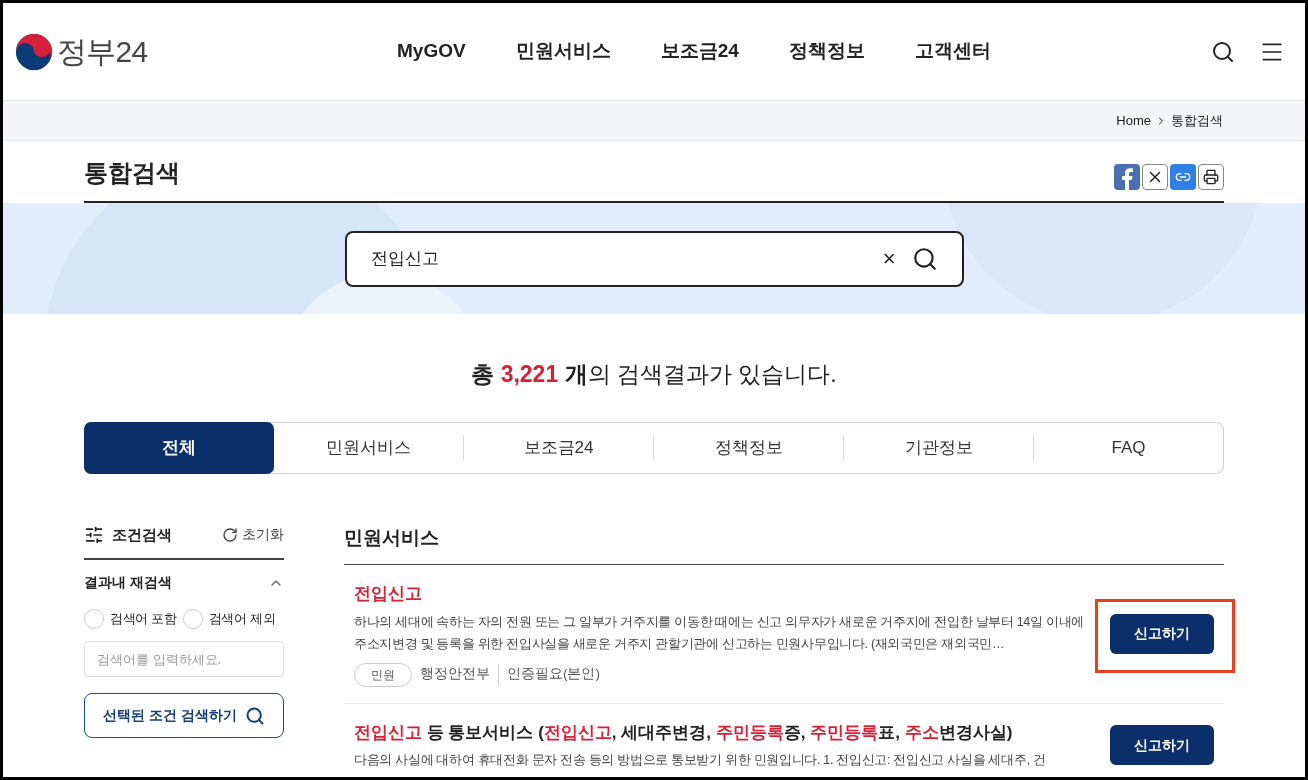  I want to click on filter-icon, so click(94, 534).